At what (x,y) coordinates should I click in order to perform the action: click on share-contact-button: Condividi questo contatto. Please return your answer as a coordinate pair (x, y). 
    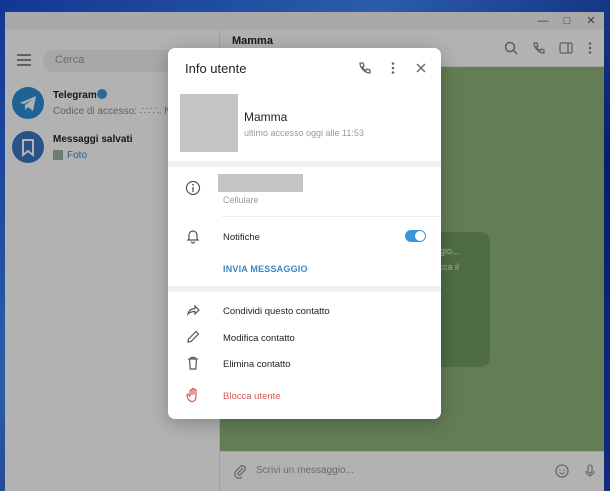
    Looking at the image, I should click on (304, 311).